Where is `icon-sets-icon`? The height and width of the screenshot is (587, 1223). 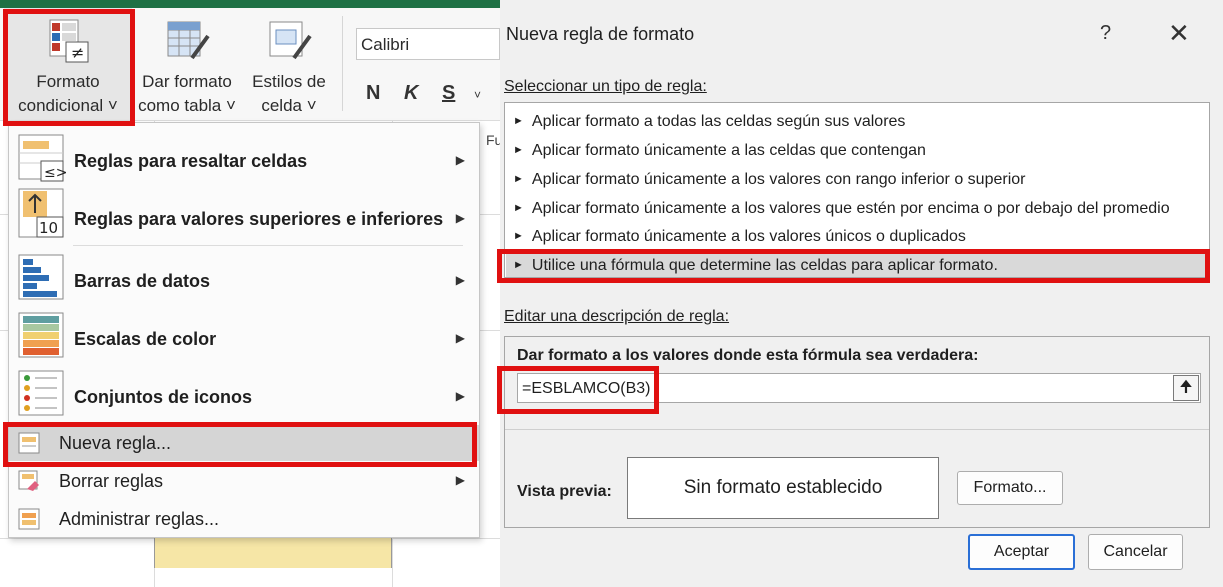 icon-sets-icon is located at coordinates (41, 393).